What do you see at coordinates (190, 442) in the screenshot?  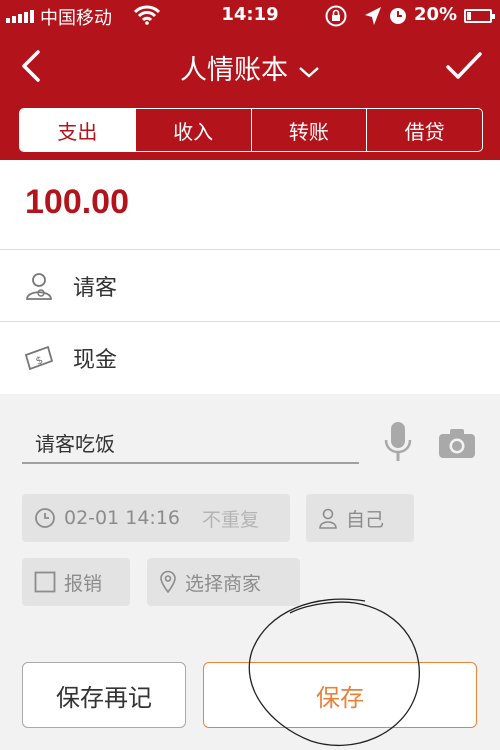 I see `note-input: 请客吃饭` at bounding box center [190, 442].